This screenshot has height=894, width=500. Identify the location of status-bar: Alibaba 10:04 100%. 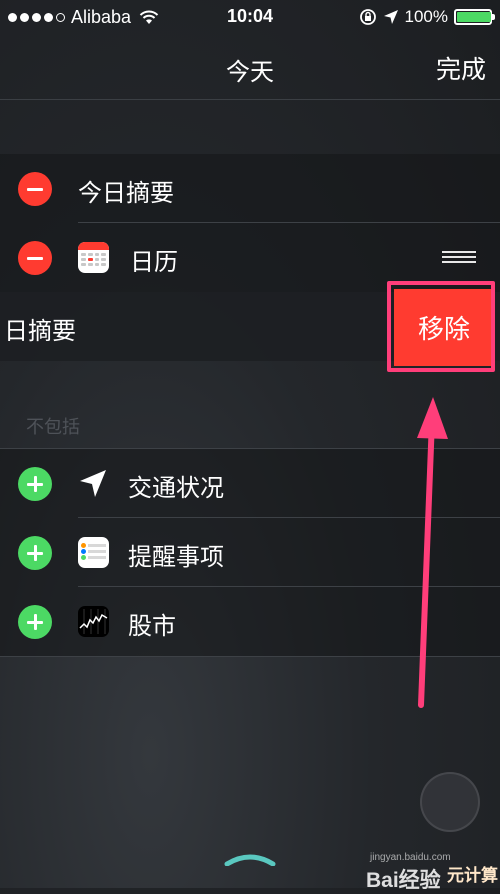
(250, 17).